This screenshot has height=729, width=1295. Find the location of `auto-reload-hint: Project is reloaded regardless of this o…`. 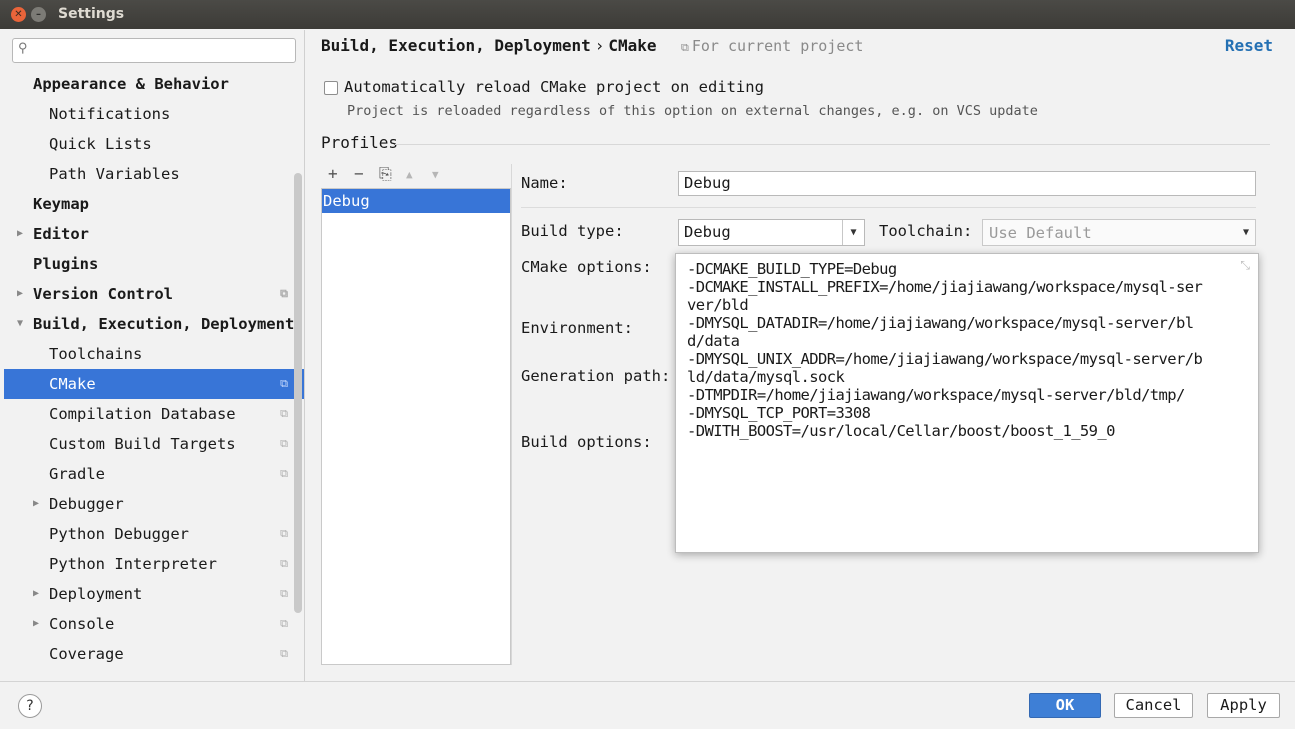

auto-reload-hint: Project is reloaded regardless of this o… is located at coordinates (692, 111).